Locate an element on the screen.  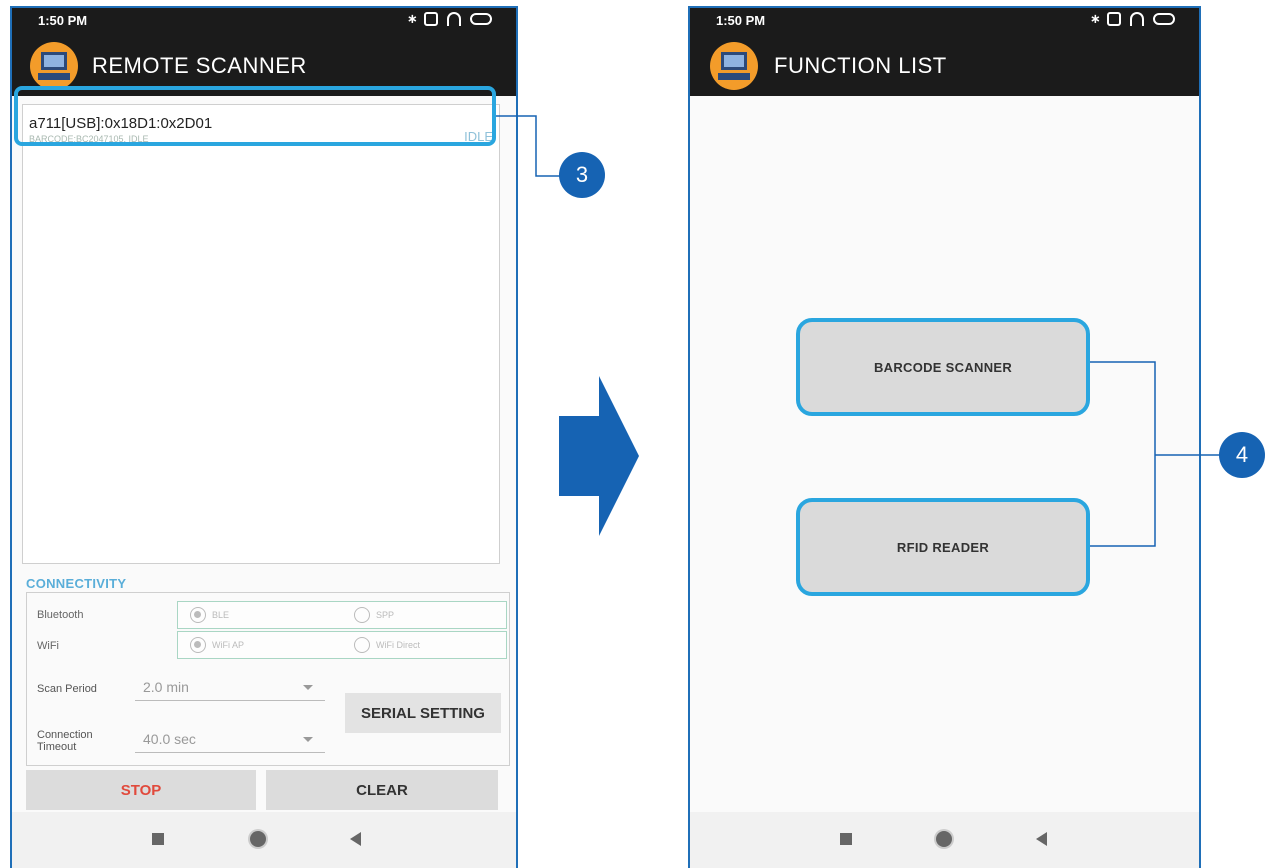
radio-ble: BLE is located at coordinates (209, 615).